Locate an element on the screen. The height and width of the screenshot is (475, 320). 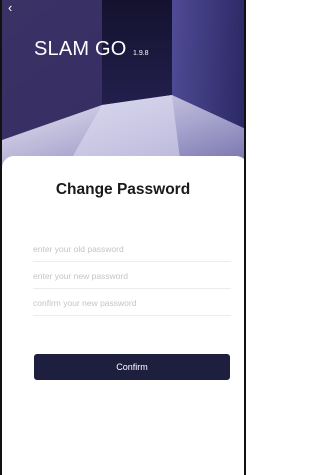
new-password-input is located at coordinates (132, 275).